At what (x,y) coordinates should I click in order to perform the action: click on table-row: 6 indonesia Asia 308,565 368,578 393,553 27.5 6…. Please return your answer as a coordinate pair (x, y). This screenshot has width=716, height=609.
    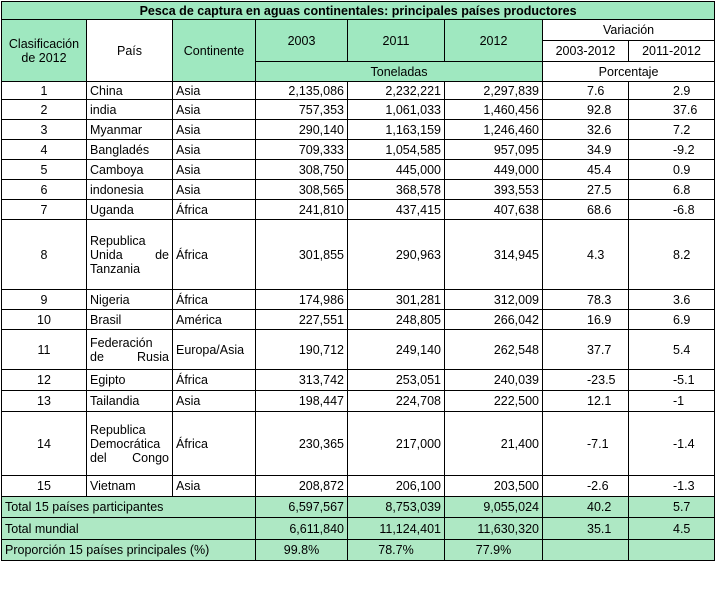
    Looking at the image, I should click on (358, 189).